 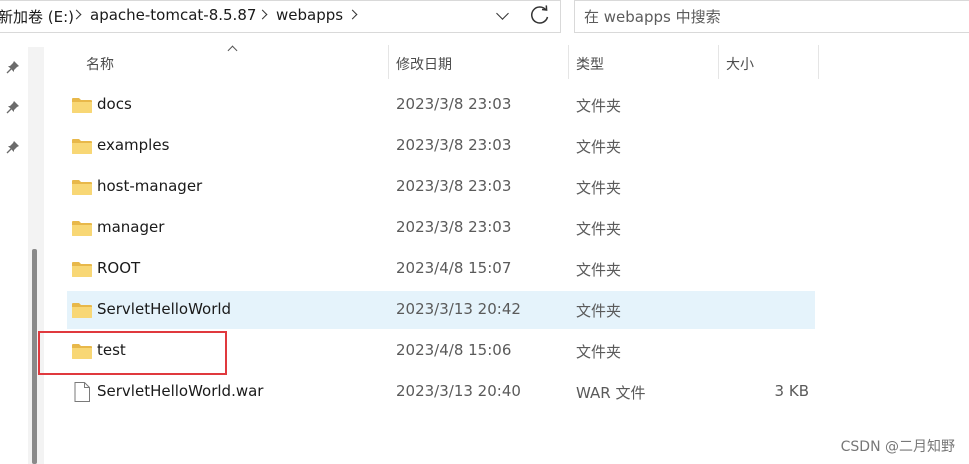 I want to click on column-header-size: 大小, so click(x=740, y=64).